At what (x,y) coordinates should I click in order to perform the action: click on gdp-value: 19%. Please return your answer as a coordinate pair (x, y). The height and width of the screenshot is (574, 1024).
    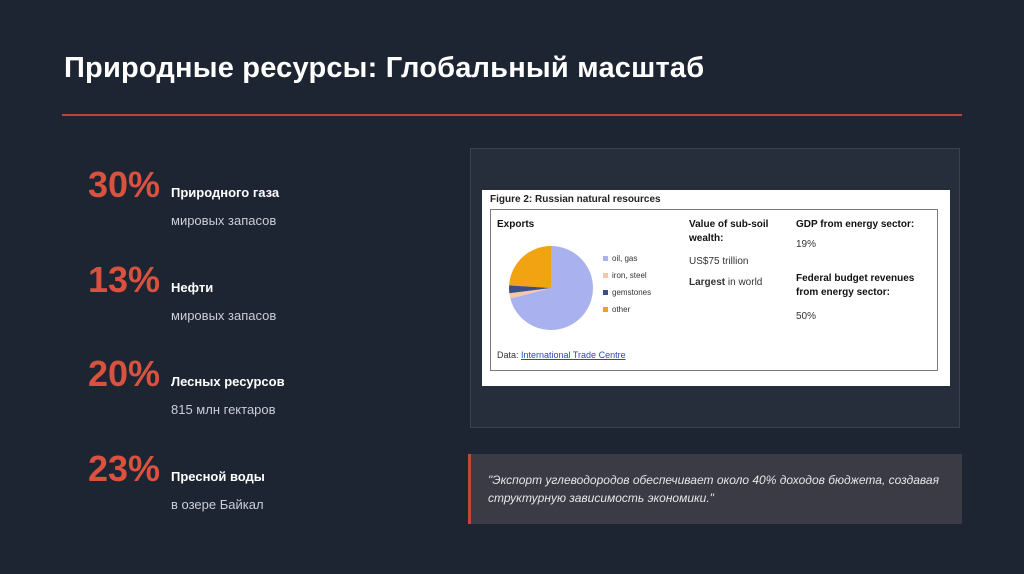
    Looking at the image, I should click on (806, 244).